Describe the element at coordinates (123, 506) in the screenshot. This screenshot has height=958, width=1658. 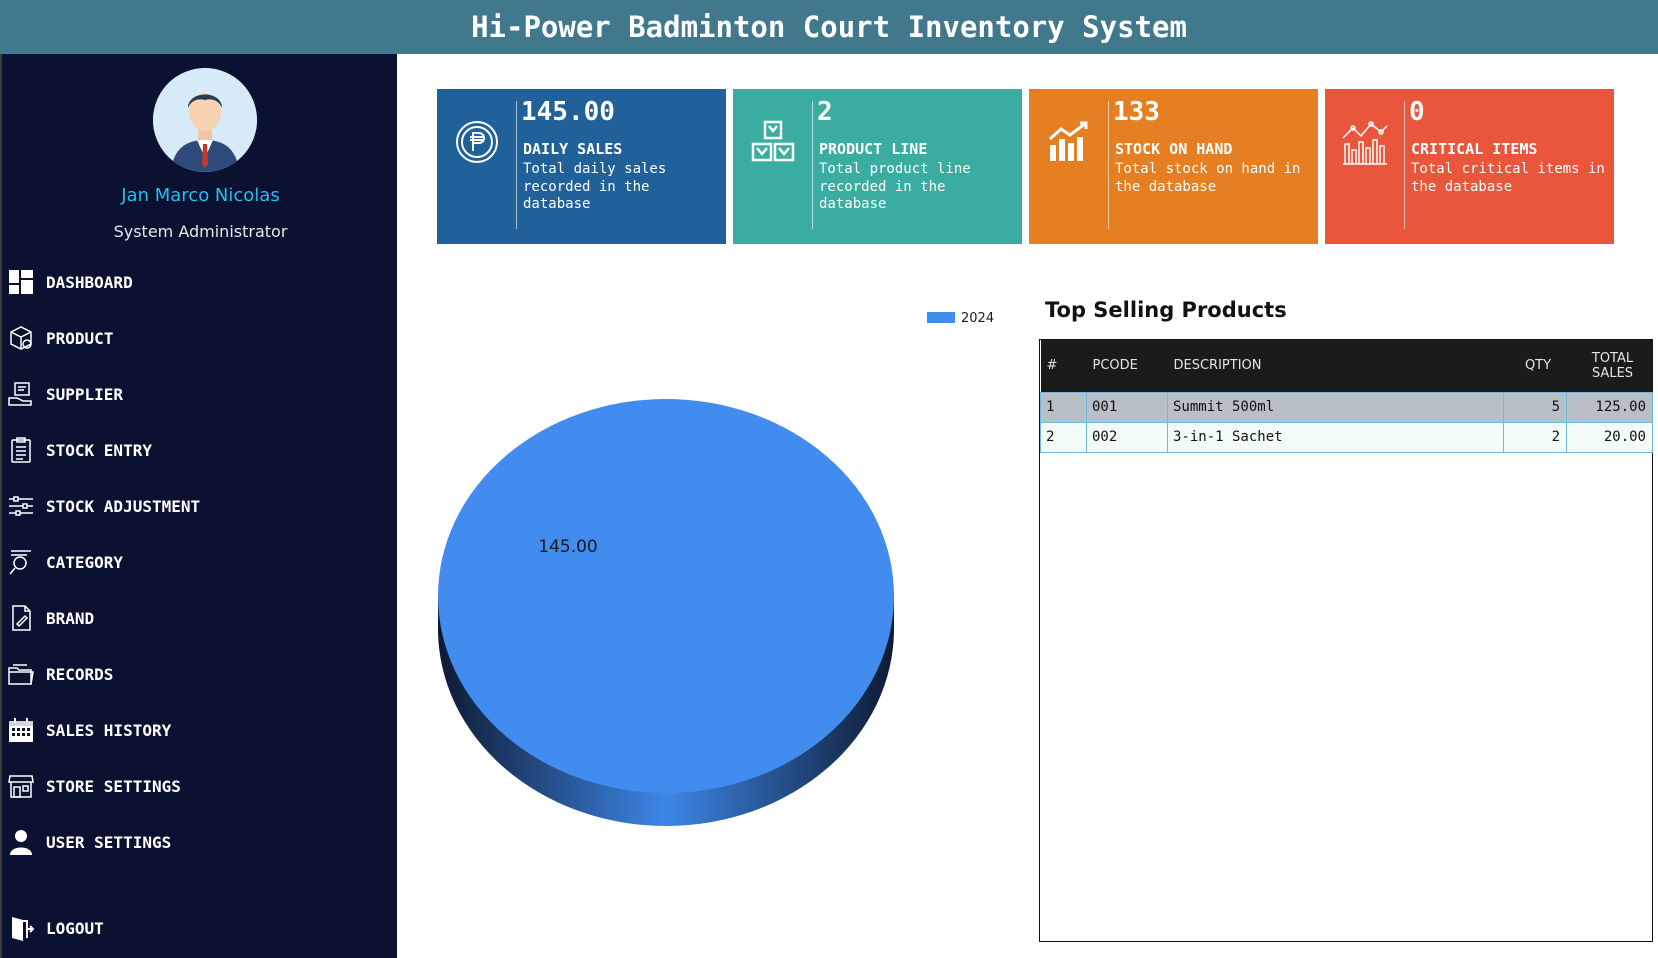
I see `nav-label: STOCK ADJUSTMENT` at that location.